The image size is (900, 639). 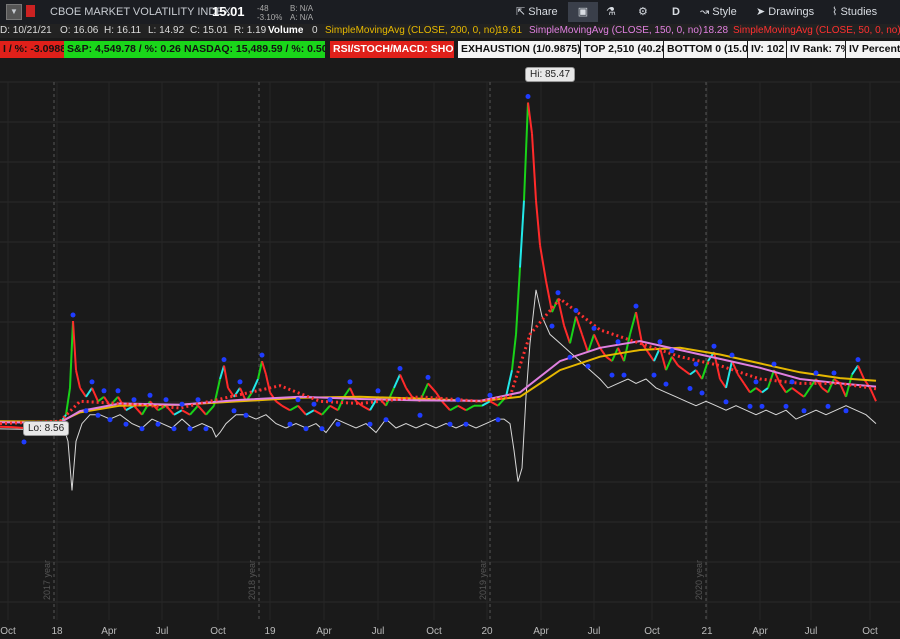 What do you see at coordinates (228, 11) in the screenshot?
I see `last-price: 15.01` at bounding box center [228, 11].